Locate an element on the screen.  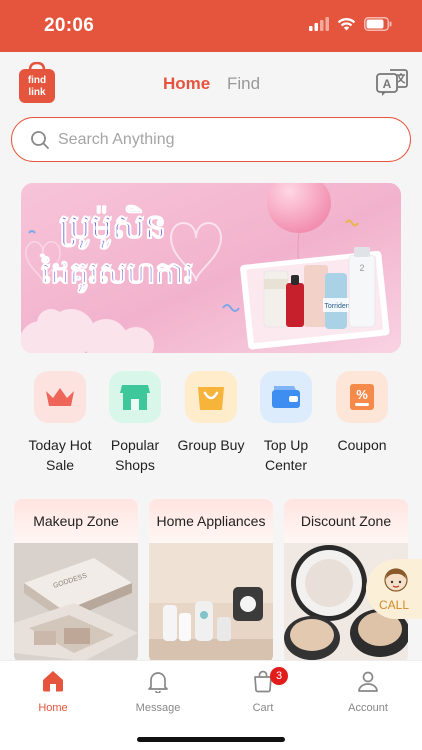
category-coupon: % Coupon is located at coordinates (362, 413).